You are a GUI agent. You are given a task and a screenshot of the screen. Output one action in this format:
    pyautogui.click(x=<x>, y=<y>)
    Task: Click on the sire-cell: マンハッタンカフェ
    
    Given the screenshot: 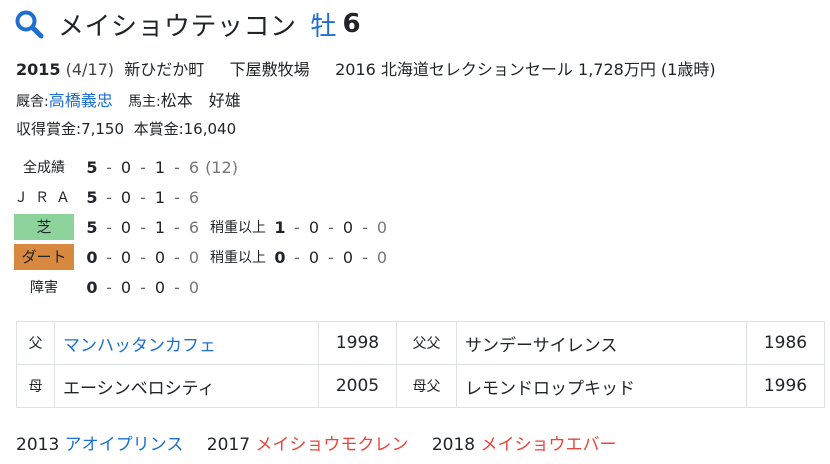 What is the action you would take?
    pyautogui.click(x=186, y=343)
    